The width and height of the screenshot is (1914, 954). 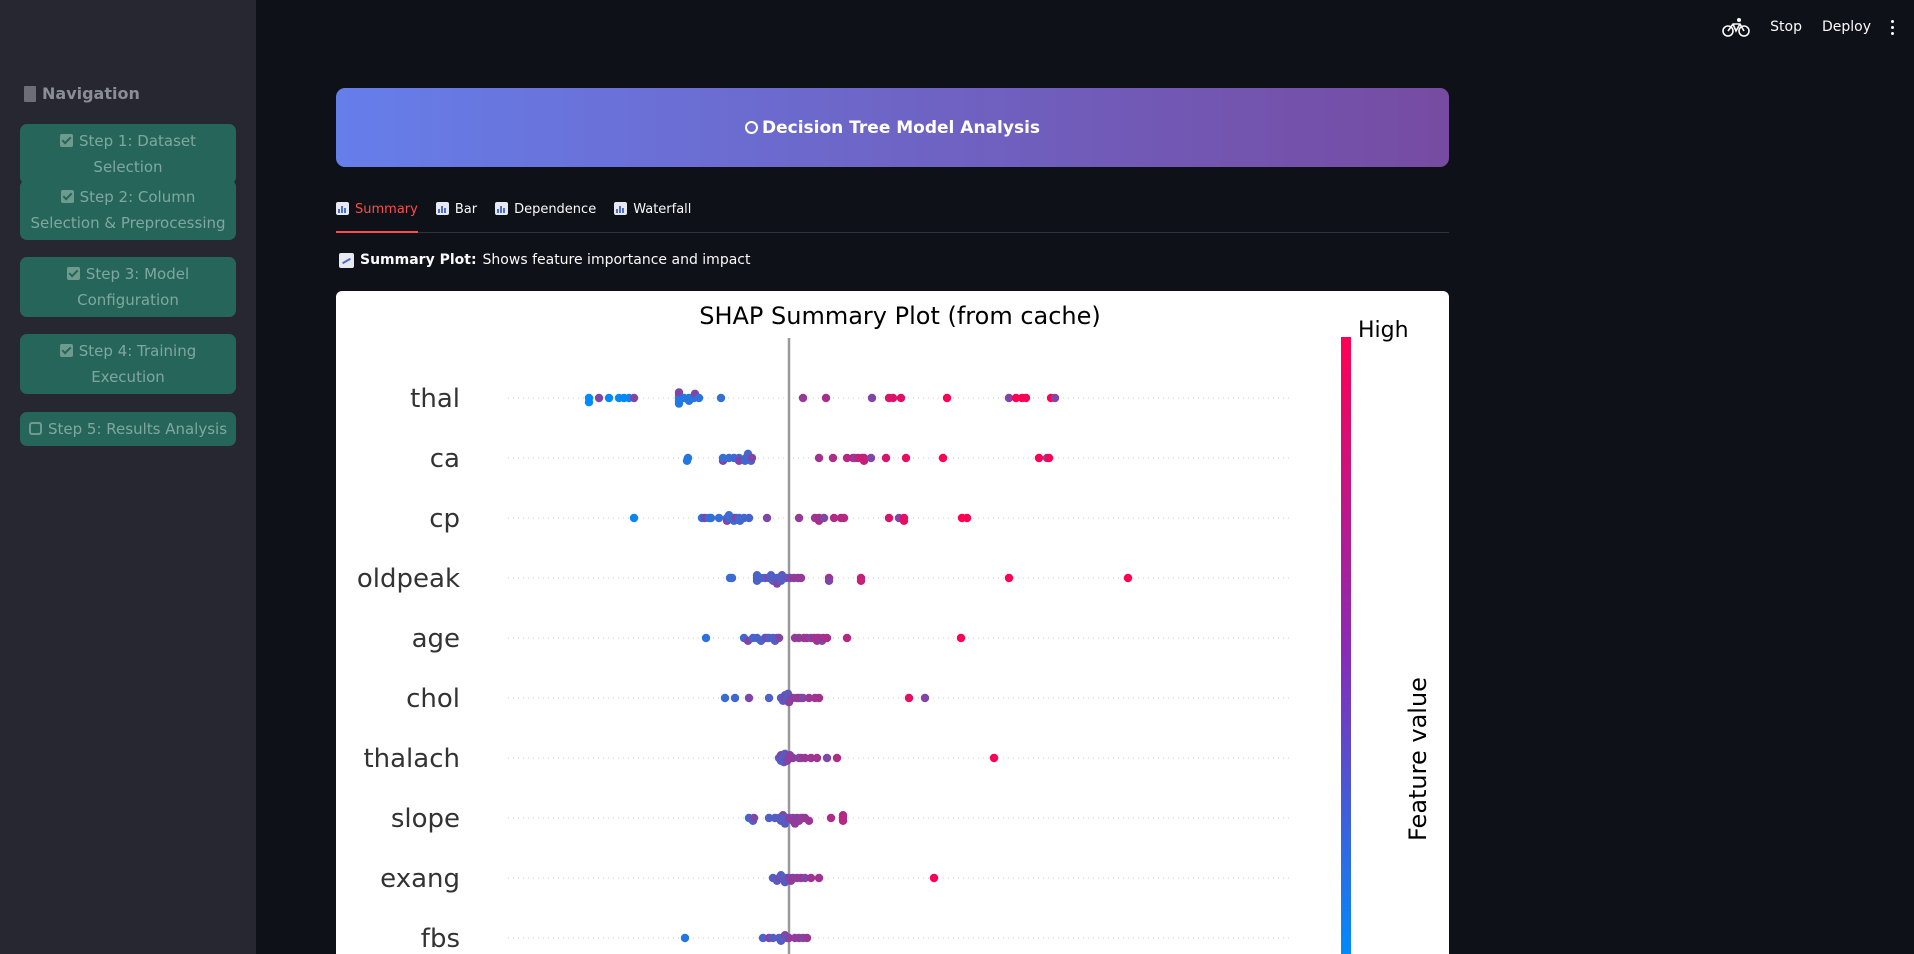 I want to click on feature-label: slope, so click(x=425, y=819).